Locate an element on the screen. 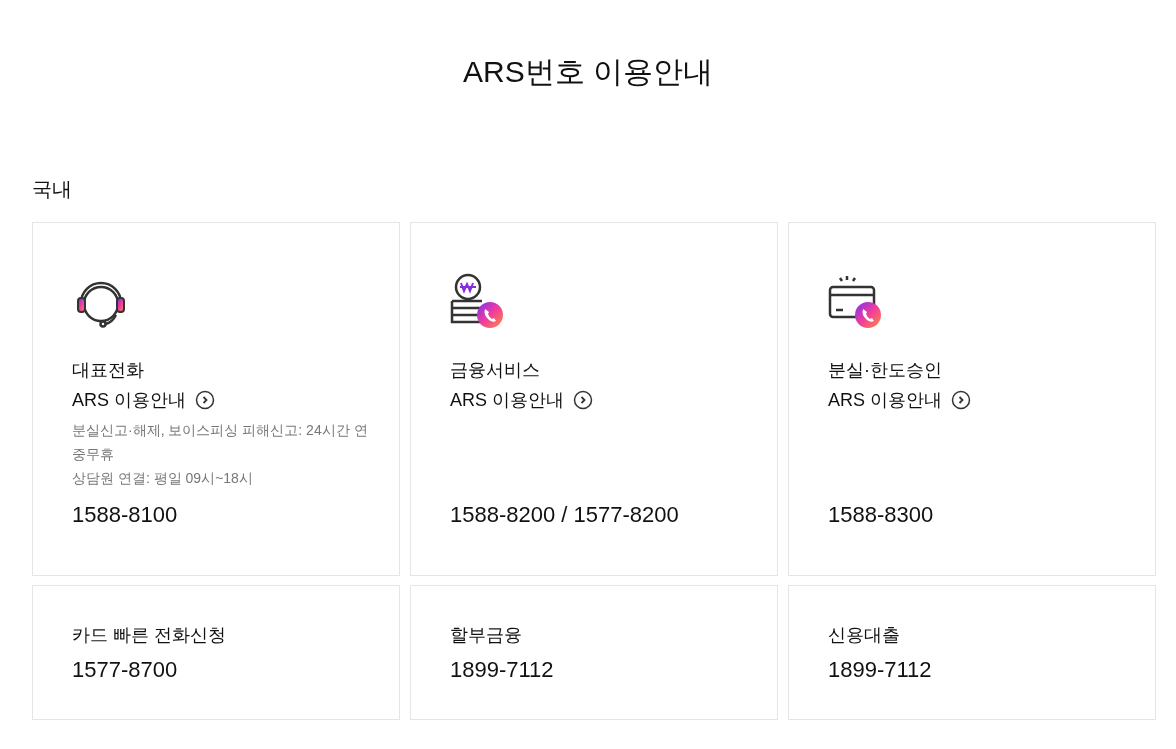 This screenshot has height=749, width=1176. card-title: 금융서비스 is located at coordinates (495, 370).